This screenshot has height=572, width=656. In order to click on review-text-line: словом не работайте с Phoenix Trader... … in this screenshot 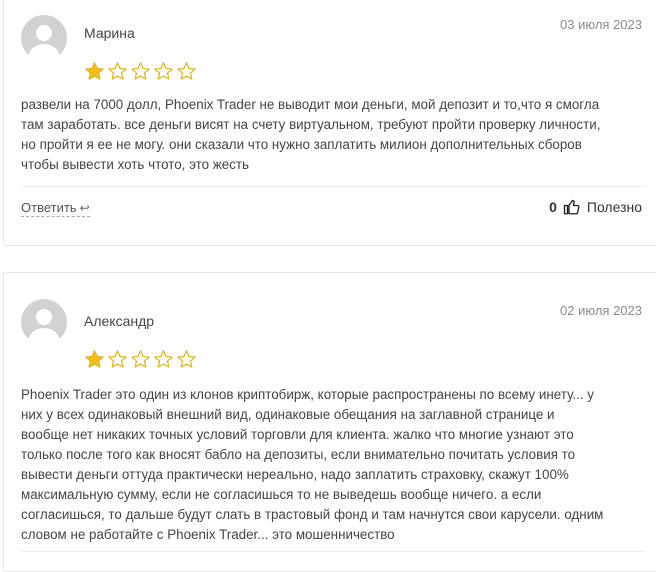, I will do `click(208, 534)`.